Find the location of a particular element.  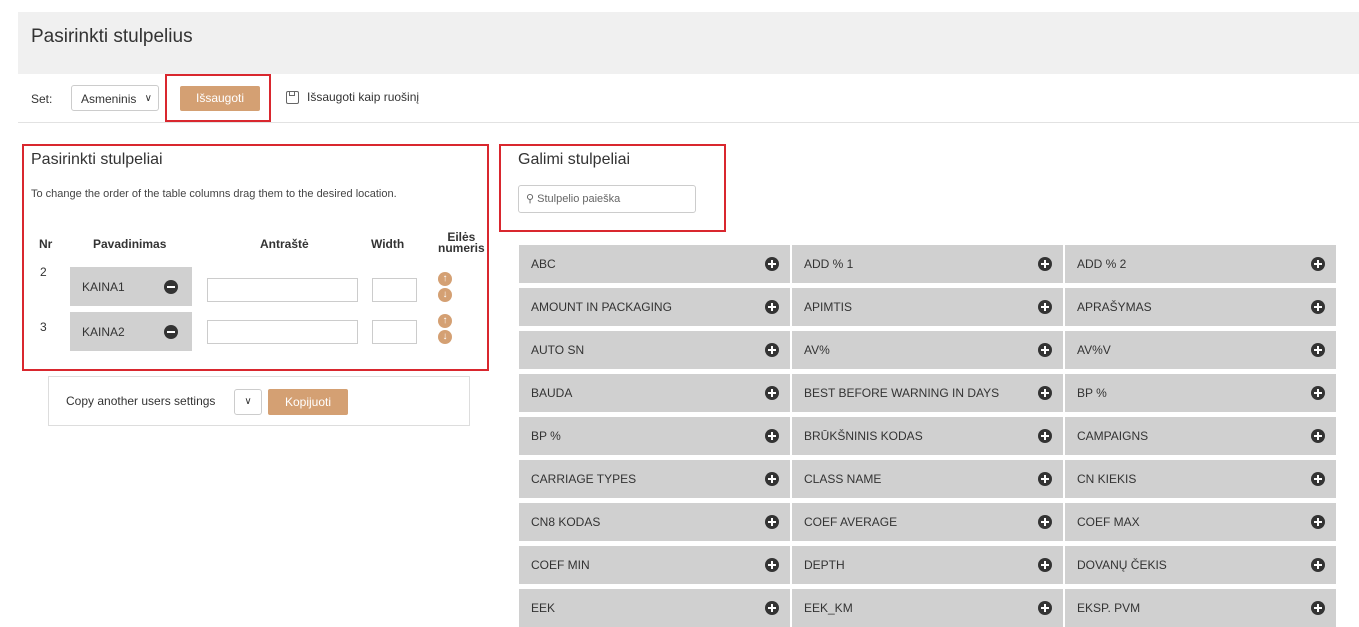

set-select: Asmeninis ∨ is located at coordinates (115, 98).